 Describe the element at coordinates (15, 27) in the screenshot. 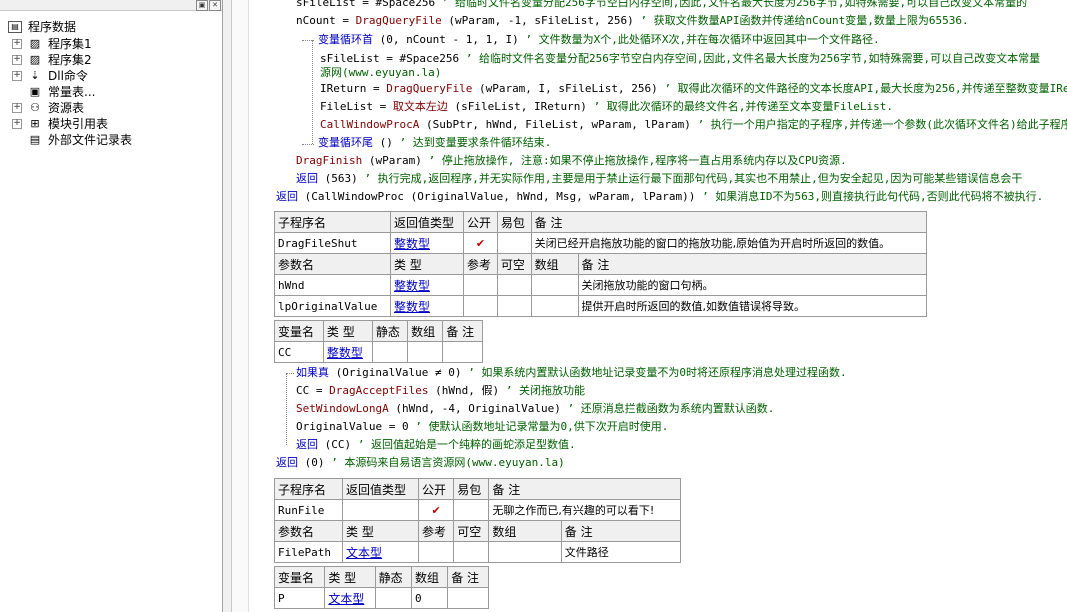

I see `program-icon: ▤` at that location.